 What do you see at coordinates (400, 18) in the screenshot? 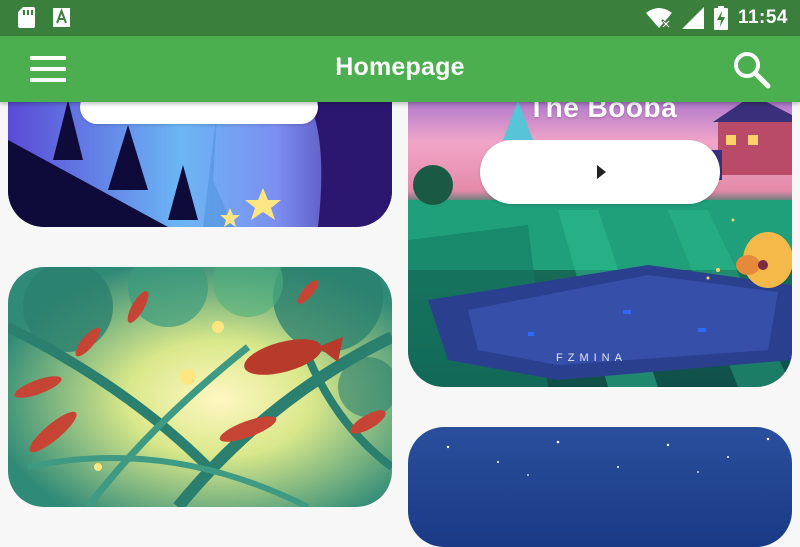
I see `status-bar: 11:54` at bounding box center [400, 18].